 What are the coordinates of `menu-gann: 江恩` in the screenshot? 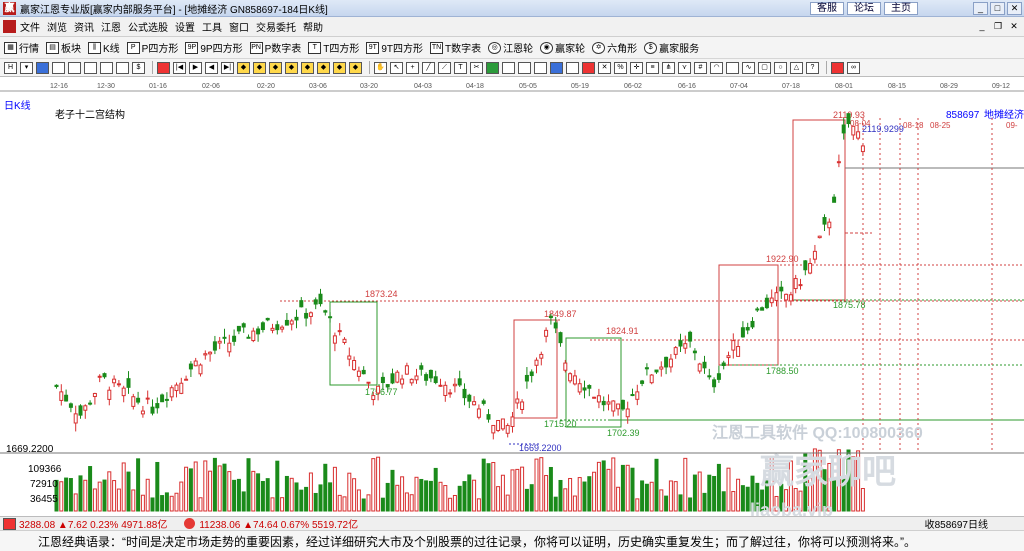 It's located at (111, 26).